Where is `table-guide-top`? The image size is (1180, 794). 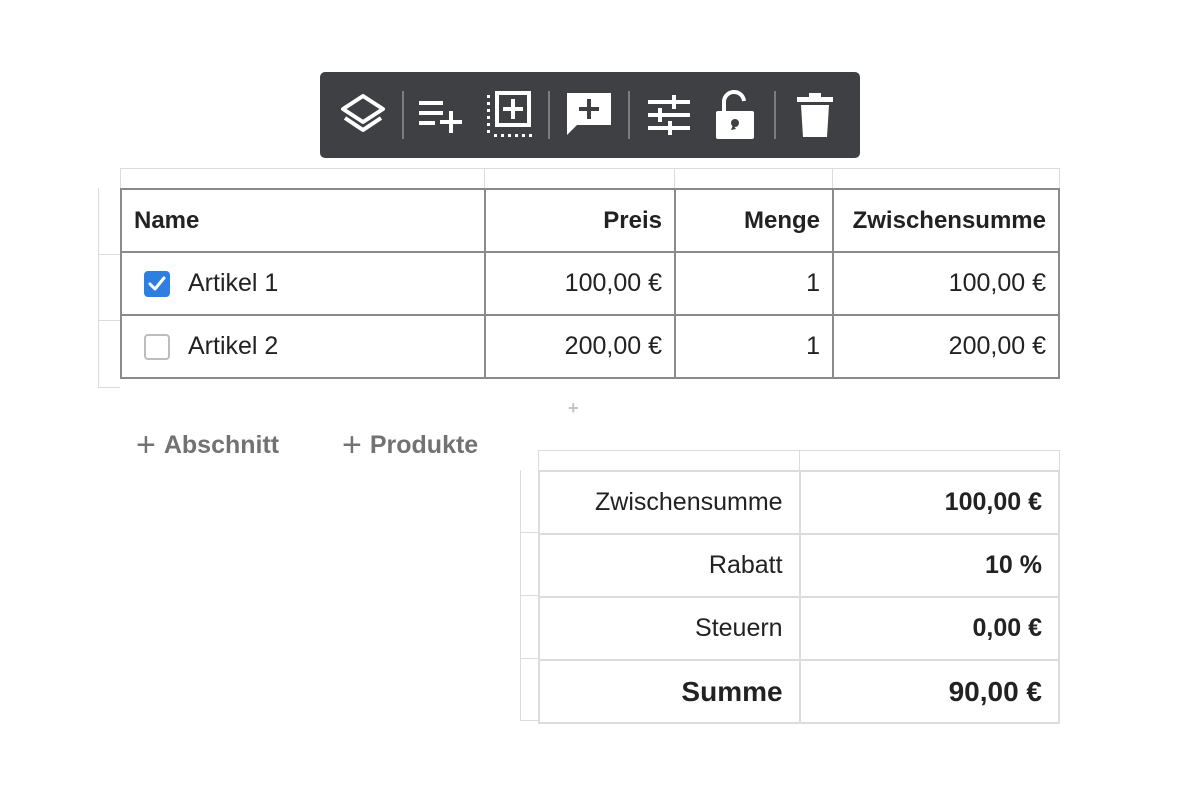
table-guide-top is located at coordinates (590, 168).